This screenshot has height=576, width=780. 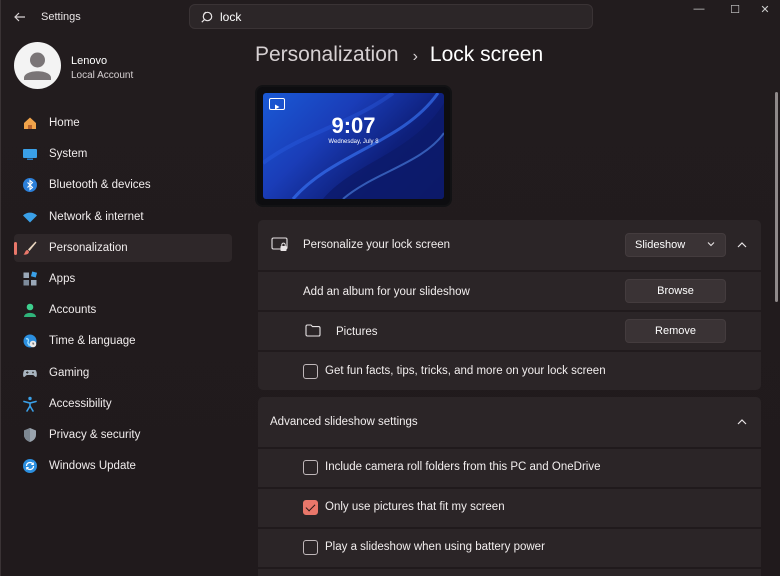 What do you see at coordinates (68, 154) in the screenshot?
I see `sidebar-item-label: System` at bounding box center [68, 154].